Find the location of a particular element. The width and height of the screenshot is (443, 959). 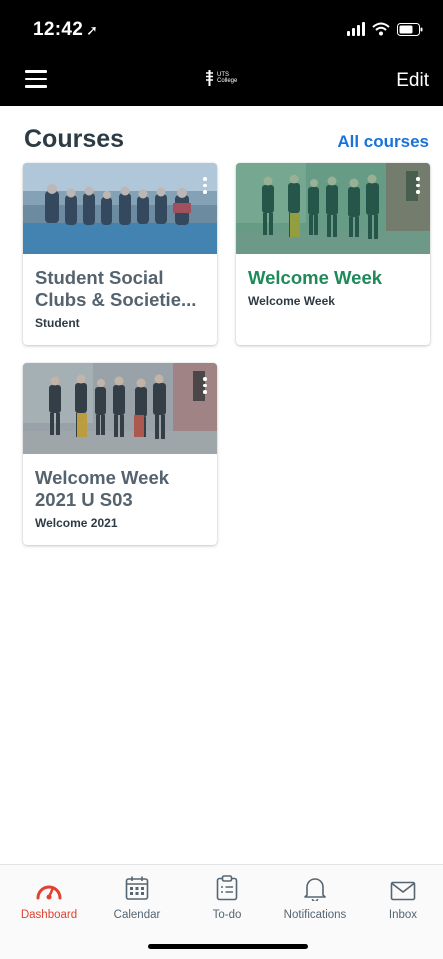

course-card: Welcome Week 2021 U S03 Welcome 2021 is located at coordinates (120, 454).